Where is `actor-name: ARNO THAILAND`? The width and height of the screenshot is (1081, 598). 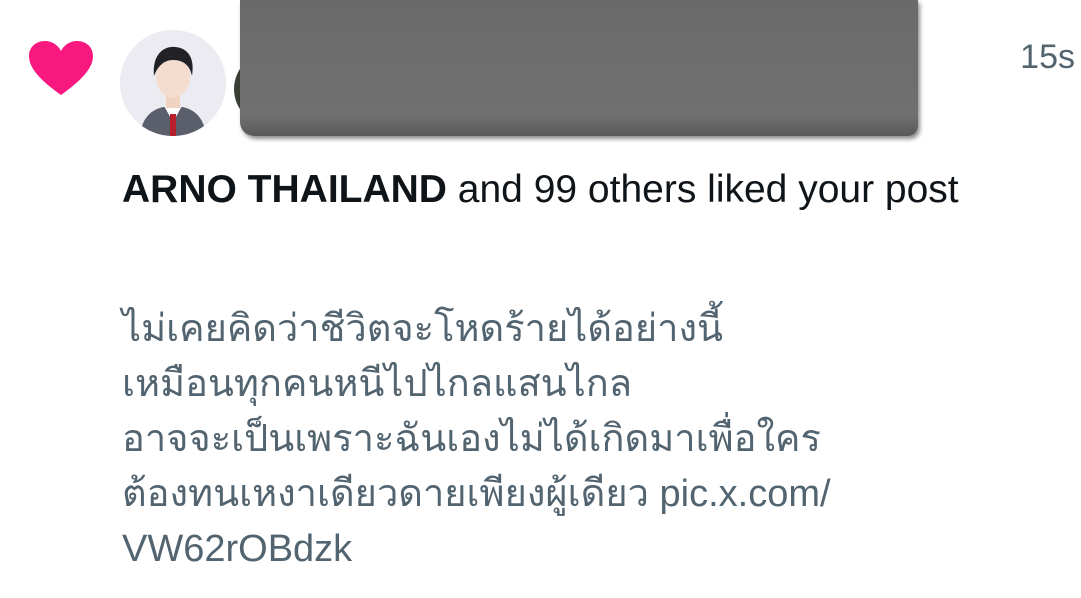
actor-name: ARNO THAILAND is located at coordinates (284, 189).